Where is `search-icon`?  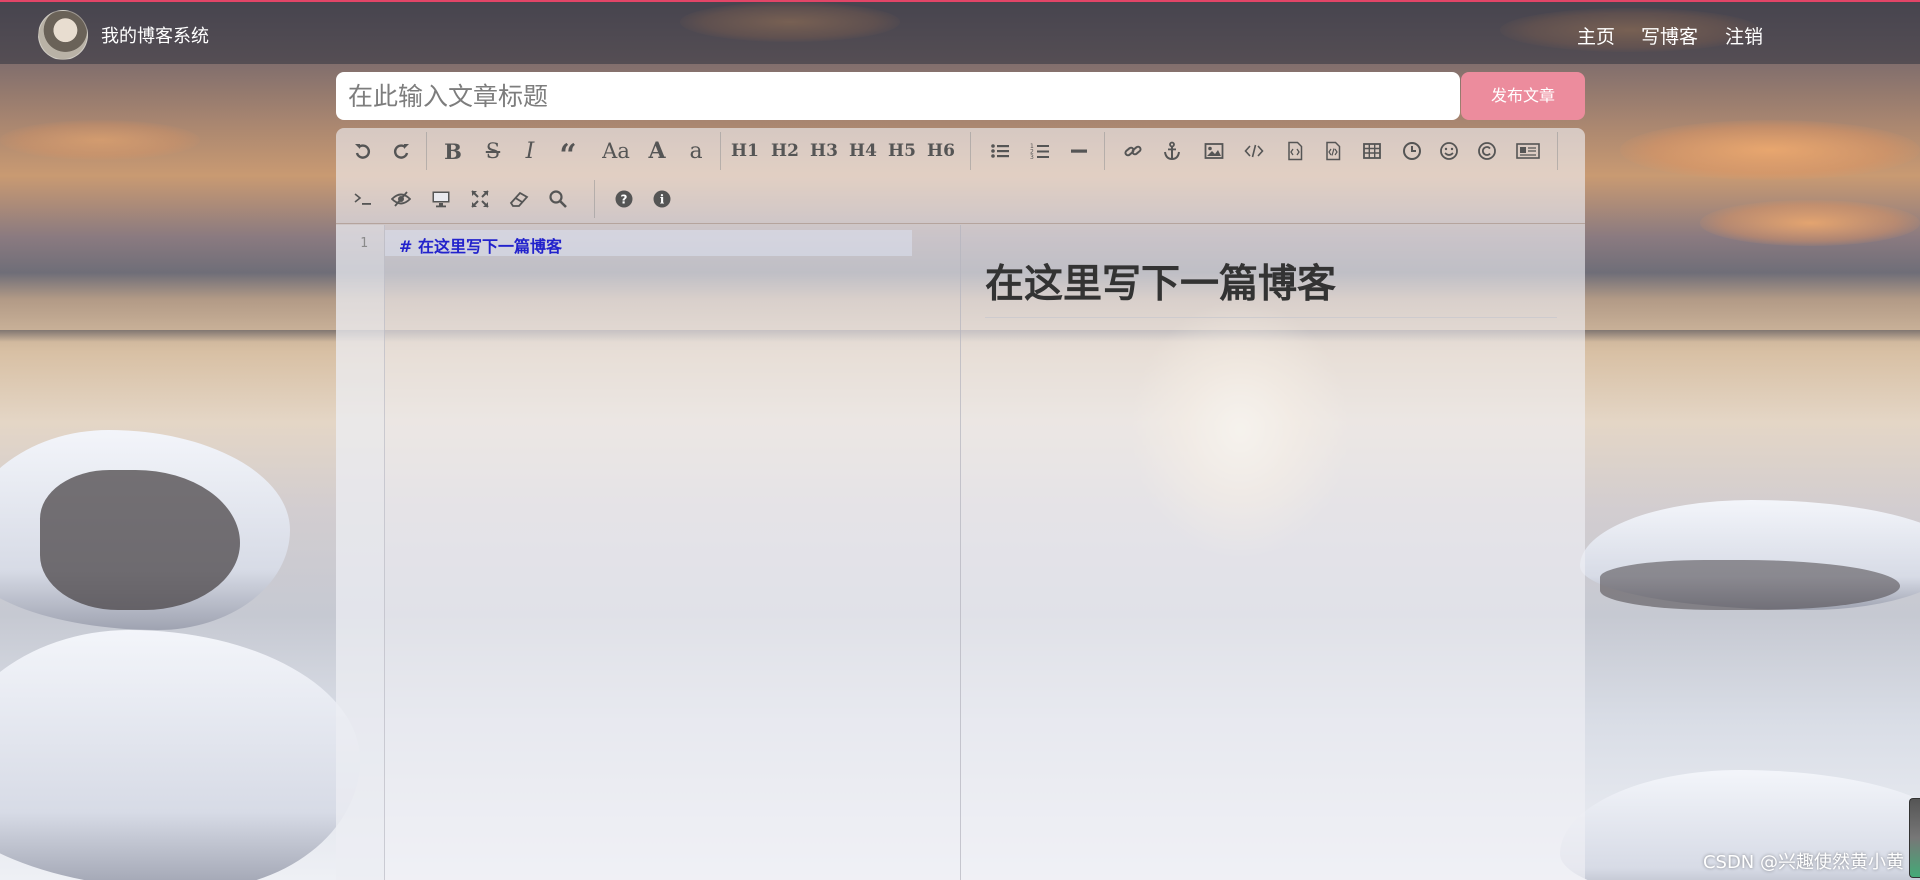 search-icon is located at coordinates (558, 199).